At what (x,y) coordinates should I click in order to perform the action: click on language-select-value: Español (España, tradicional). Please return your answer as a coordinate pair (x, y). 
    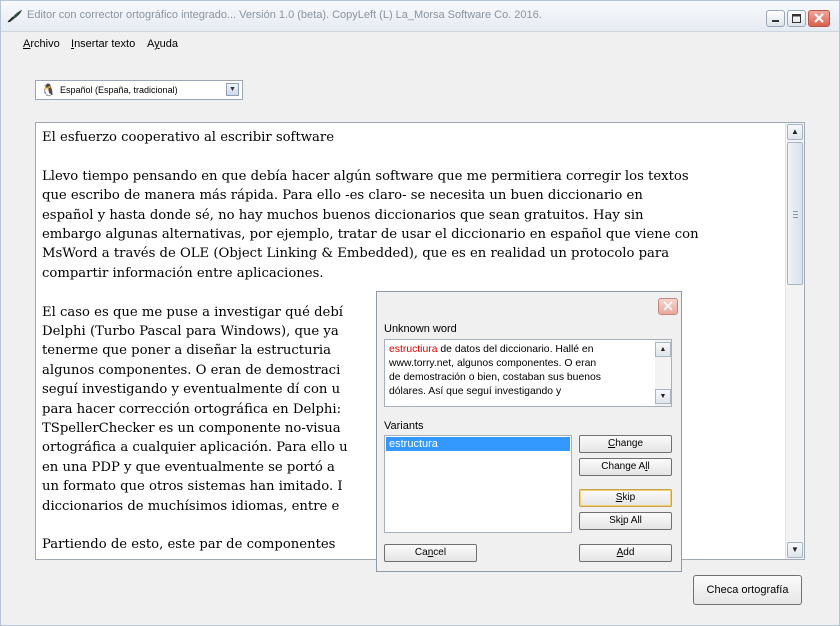
    Looking at the image, I should click on (119, 90).